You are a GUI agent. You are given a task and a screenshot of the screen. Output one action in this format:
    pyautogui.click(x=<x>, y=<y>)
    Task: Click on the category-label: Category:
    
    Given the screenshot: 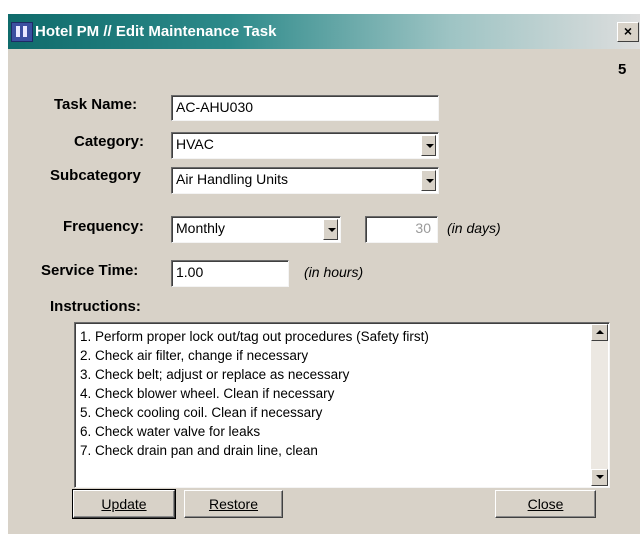 What is the action you would take?
    pyautogui.click(x=109, y=141)
    